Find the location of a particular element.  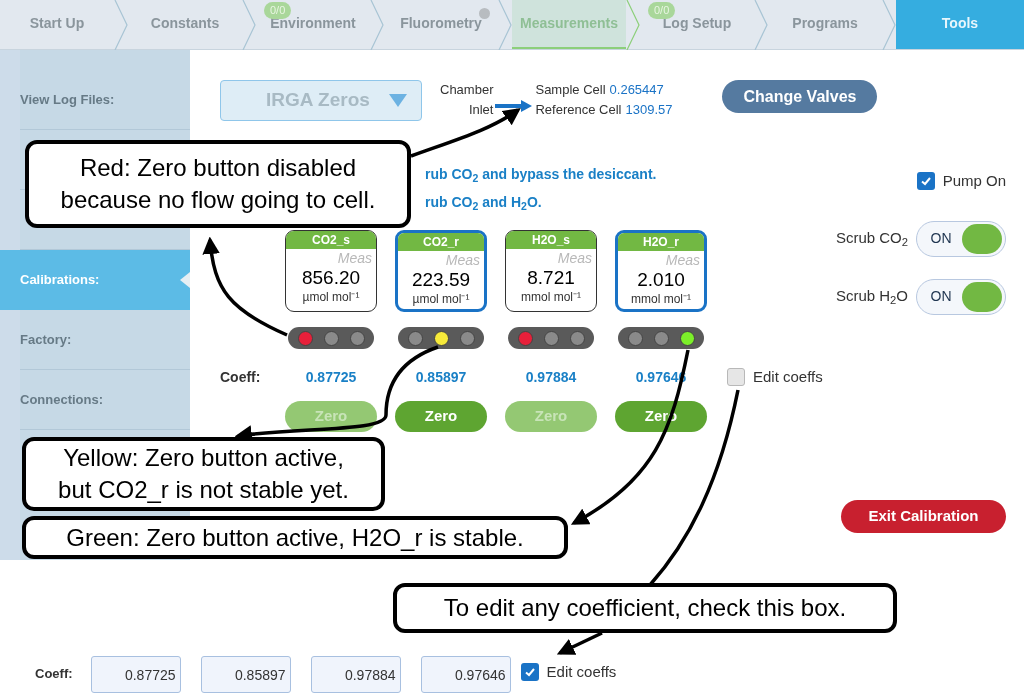

nav-tab: Measurements is located at coordinates (569, 24).